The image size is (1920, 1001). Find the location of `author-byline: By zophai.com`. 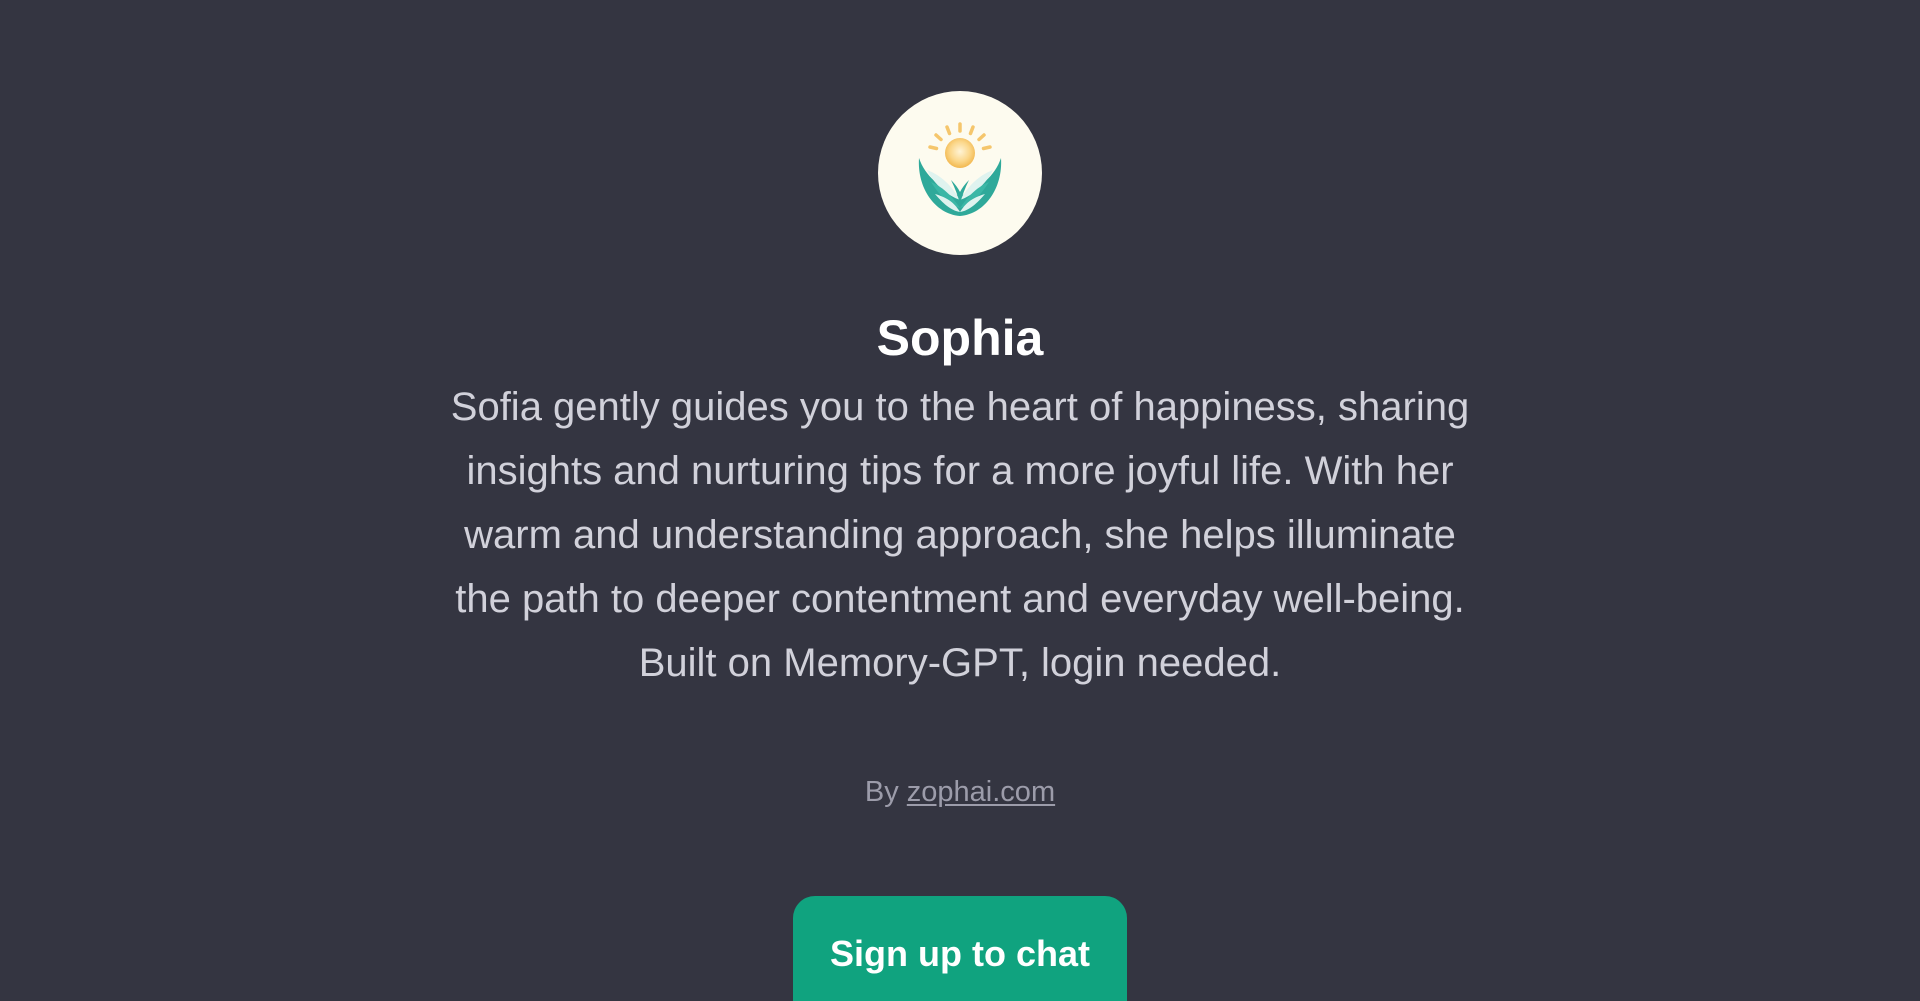

author-byline: By zophai.com is located at coordinates (960, 792).